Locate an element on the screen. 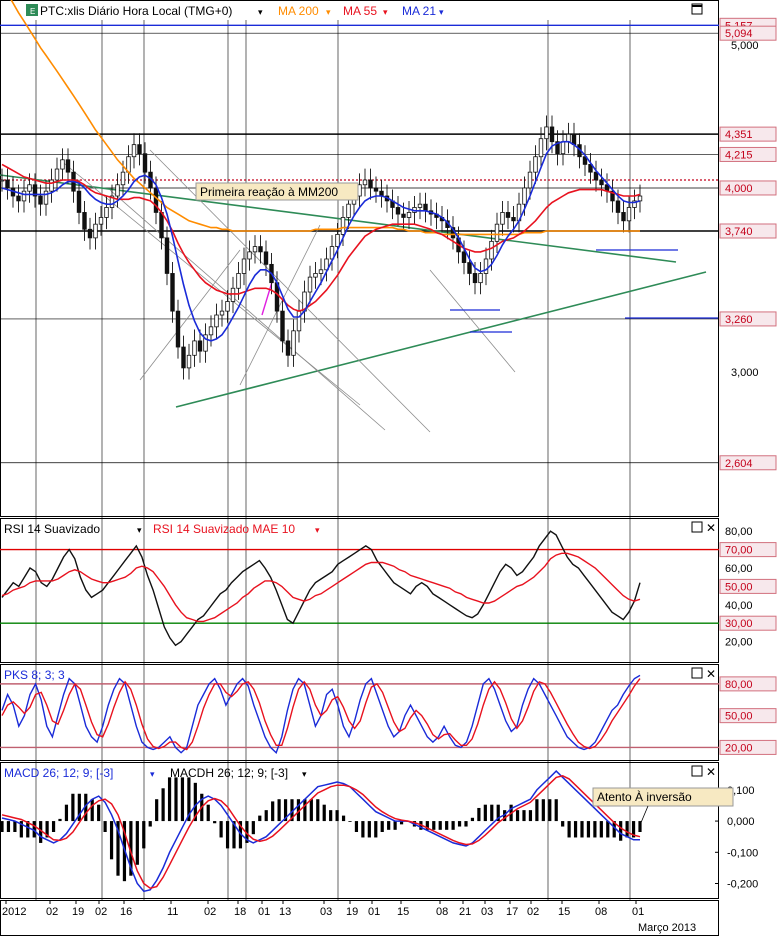 The width and height of the screenshot is (777, 936). time-tick-label: 2012 is located at coordinates (14, 912).